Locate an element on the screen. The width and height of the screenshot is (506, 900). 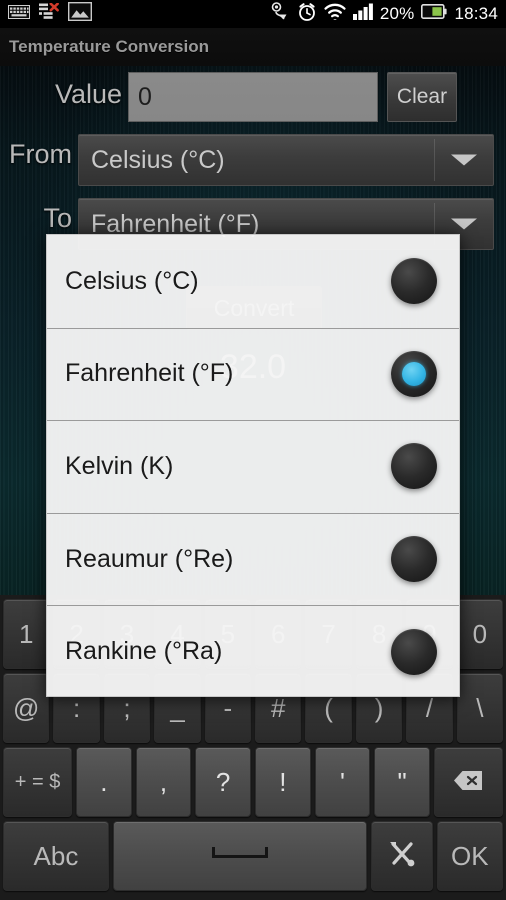
from-row: From Celsius (°C) is located at coordinates (253, 154).